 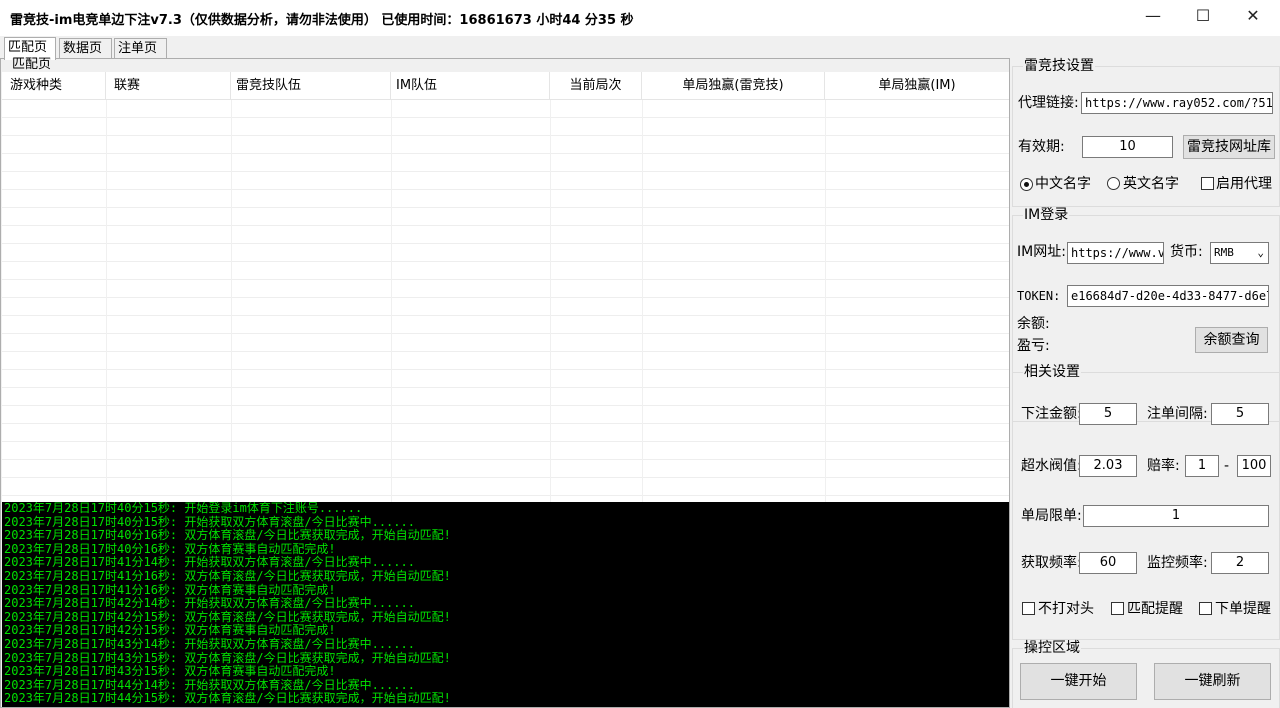 What do you see at coordinates (1239, 253) in the screenshot?
I see `currency-select: RMB ⌄` at bounding box center [1239, 253].